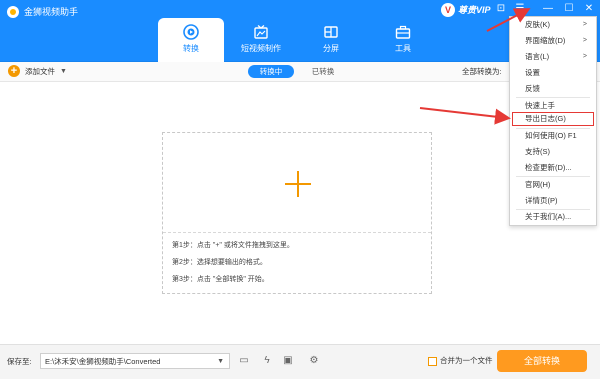 The height and width of the screenshot is (379, 600). Describe the element at coordinates (545, 119) in the screenshot. I see `menu-item-export-log: 导出日志(G)` at that location.